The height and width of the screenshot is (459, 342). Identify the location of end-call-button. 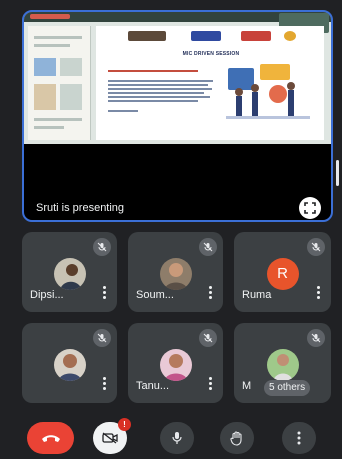
(50, 438).